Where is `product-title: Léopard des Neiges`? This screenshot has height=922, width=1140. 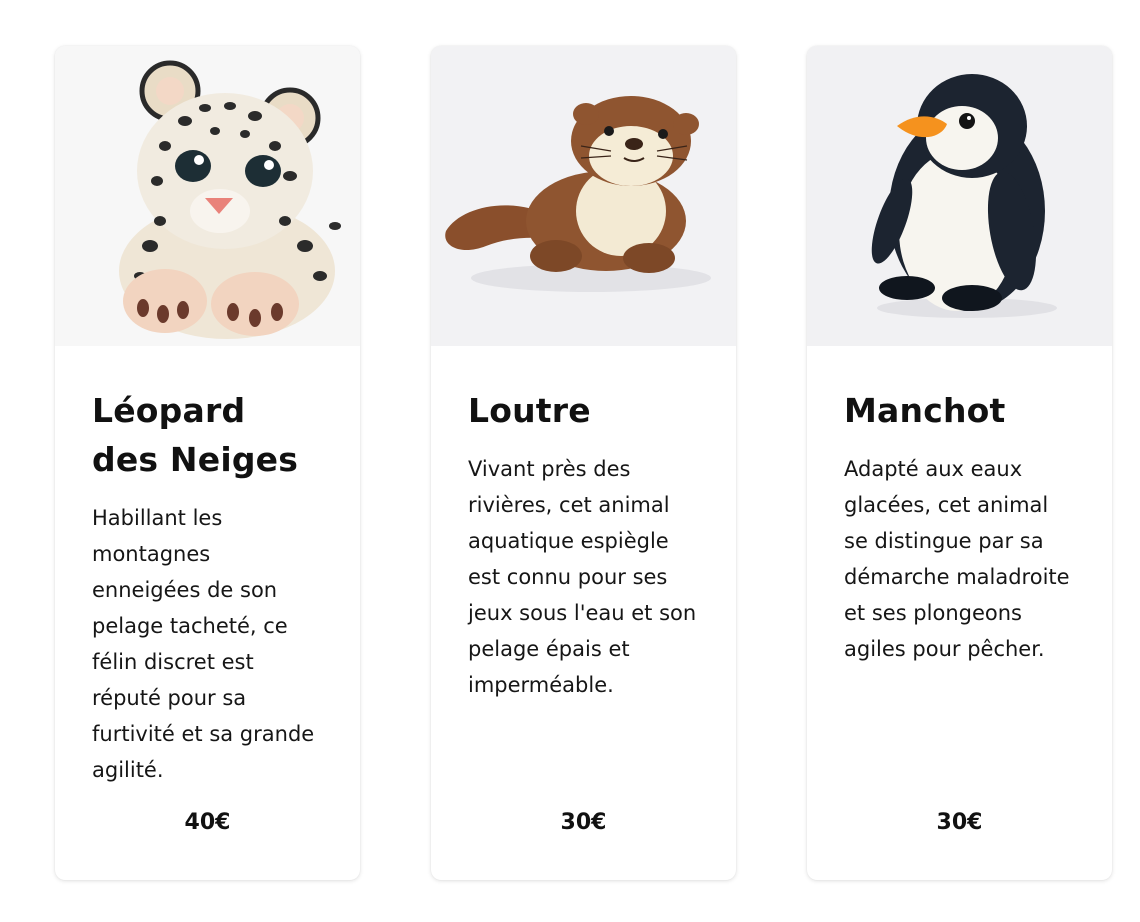 product-title: Léopard des Neiges is located at coordinates (195, 435).